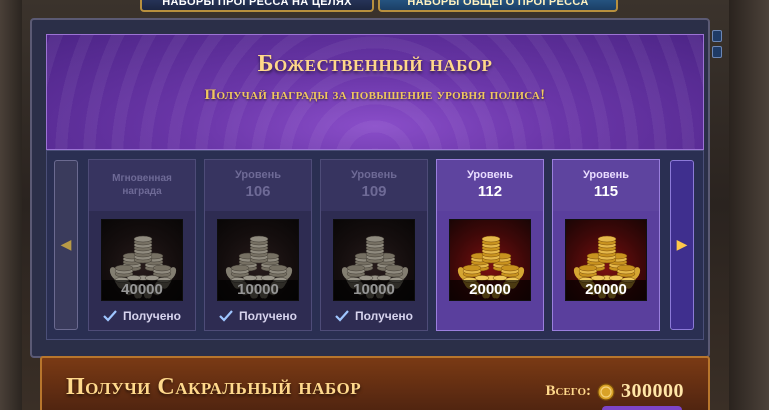 This screenshot has height=410, width=769. What do you see at coordinates (214, 387) in the screenshot?
I see `sacred-pack-title: Получи Сакральный набор` at bounding box center [214, 387].